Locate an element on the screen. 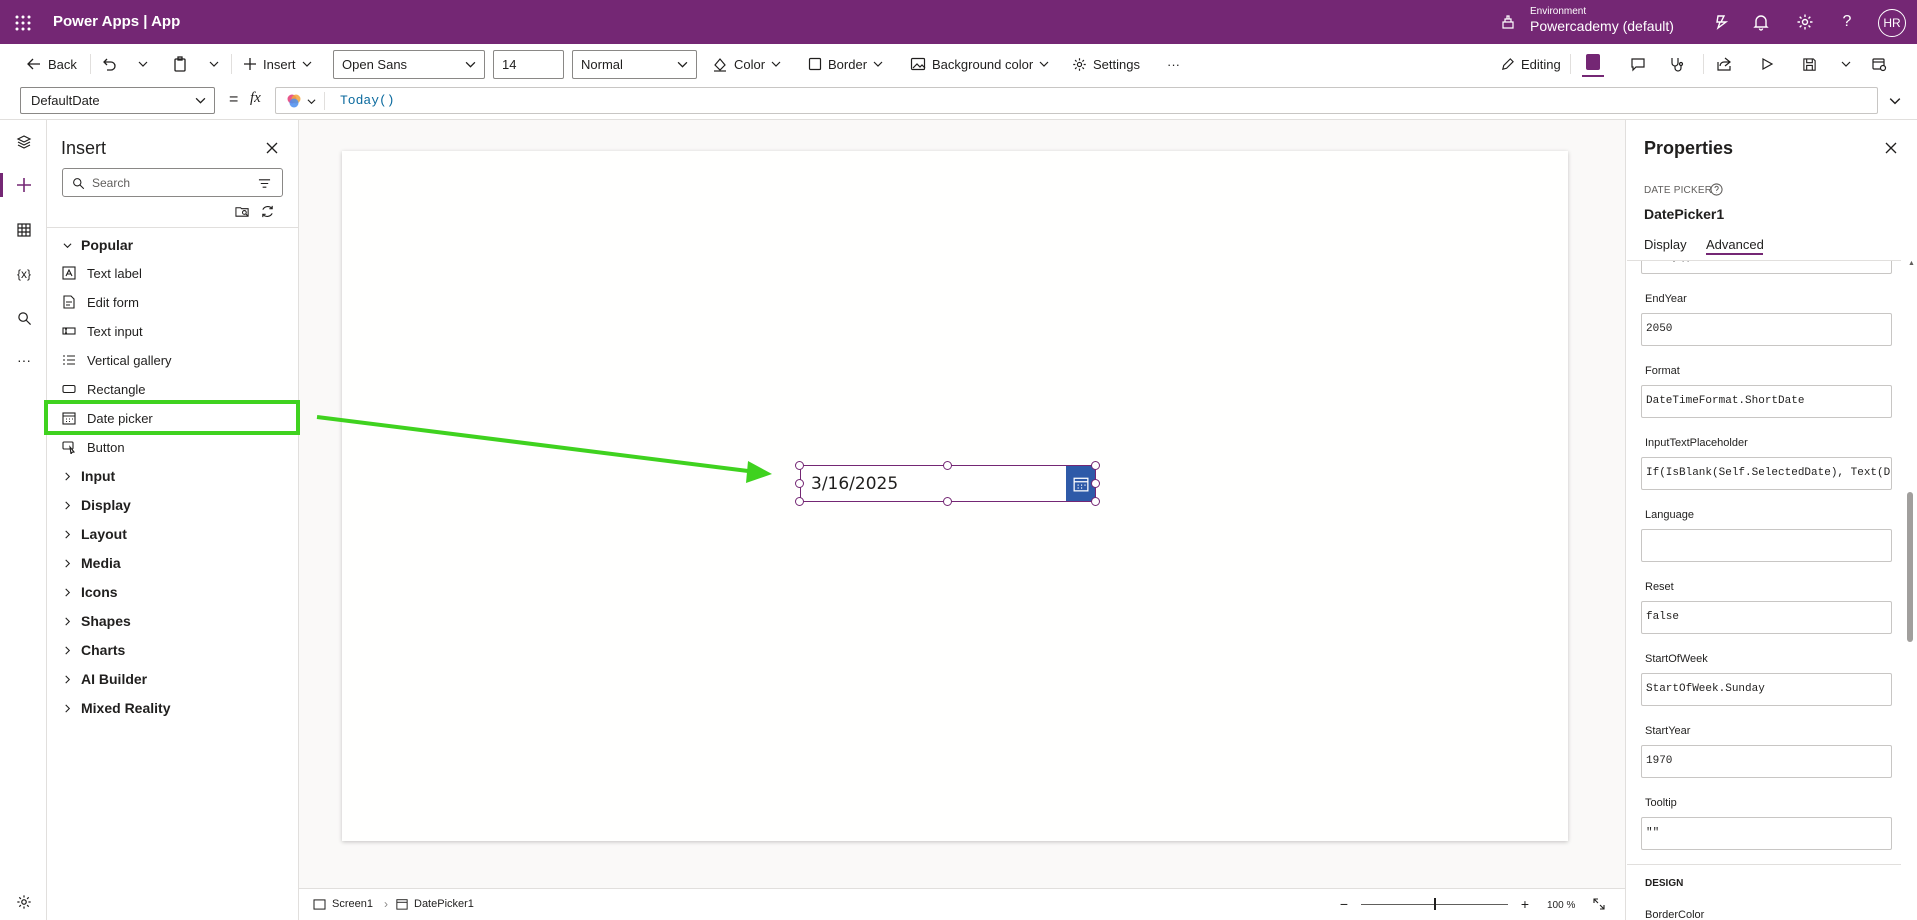 The height and width of the screenshot is (920, 1917). zoom-slider-thumb is located at coordinates (1434, 904).